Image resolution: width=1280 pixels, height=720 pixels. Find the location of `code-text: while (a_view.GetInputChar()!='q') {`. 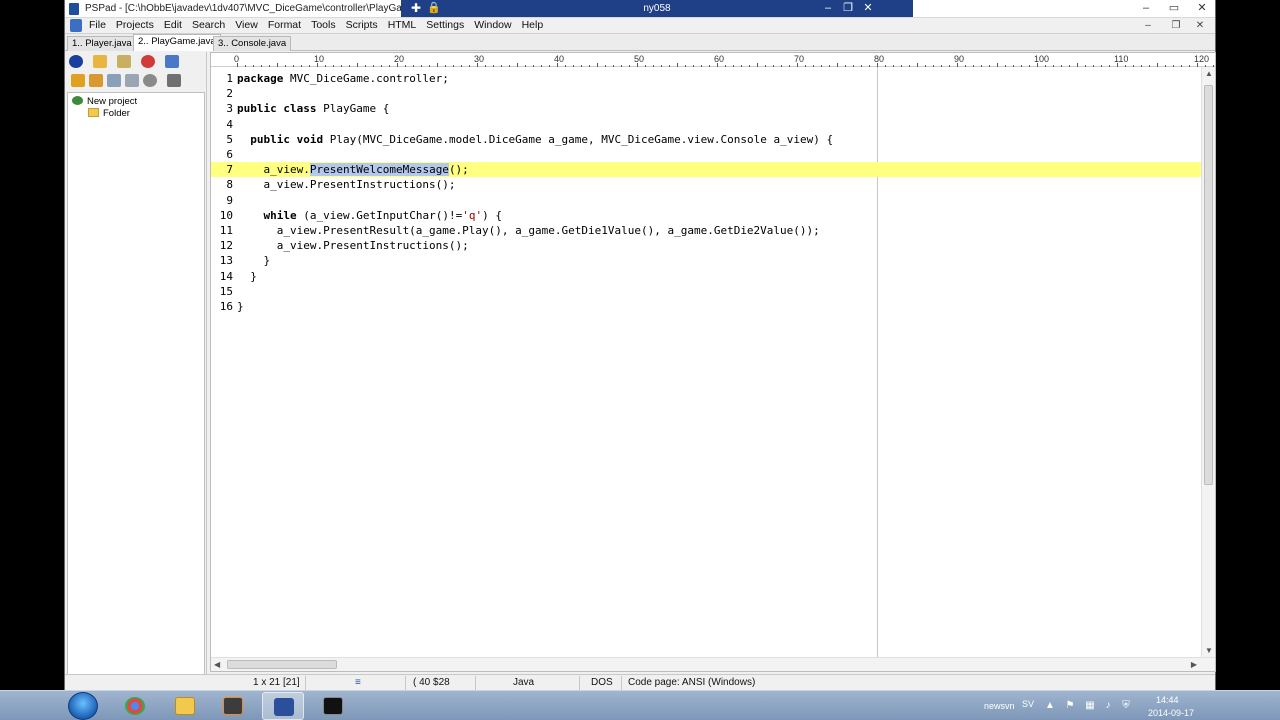

code-text: while (a_view.GetInputChar()!='q') { is located at coordinates (369, 215).